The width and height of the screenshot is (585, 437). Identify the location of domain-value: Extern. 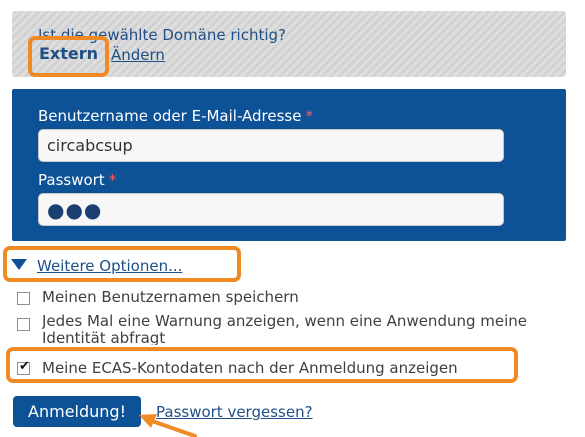
(69, 53).